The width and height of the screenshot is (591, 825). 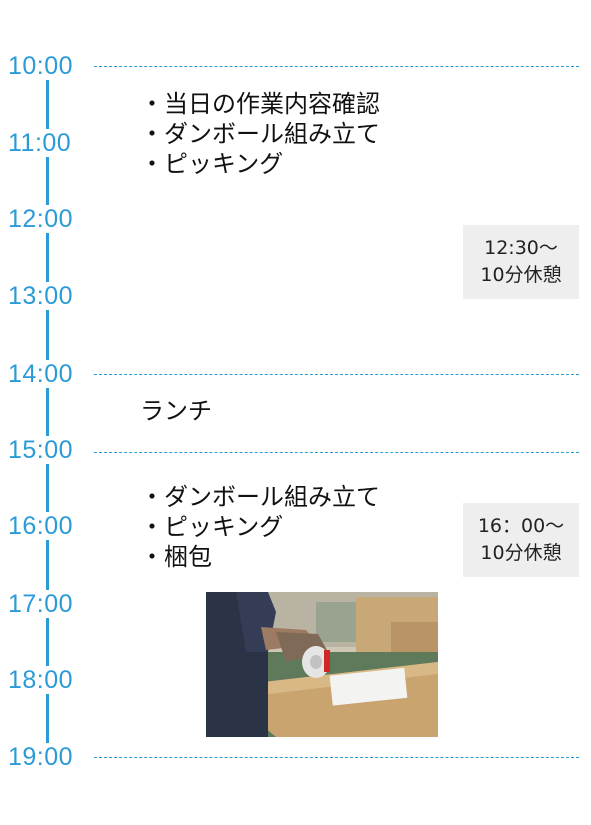 I want to click on lunch-label: ランチ, so click(x=176, y=411).